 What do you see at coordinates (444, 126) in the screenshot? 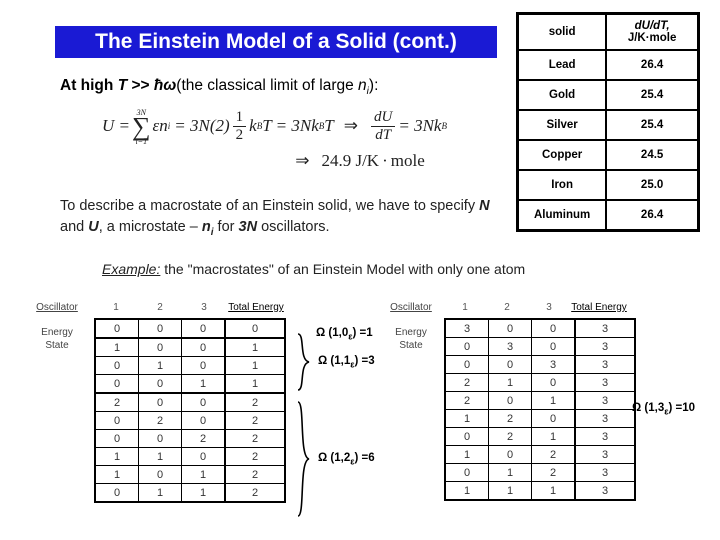
I see `formula-kb-sub3: B` at bounding box center [444, 126].